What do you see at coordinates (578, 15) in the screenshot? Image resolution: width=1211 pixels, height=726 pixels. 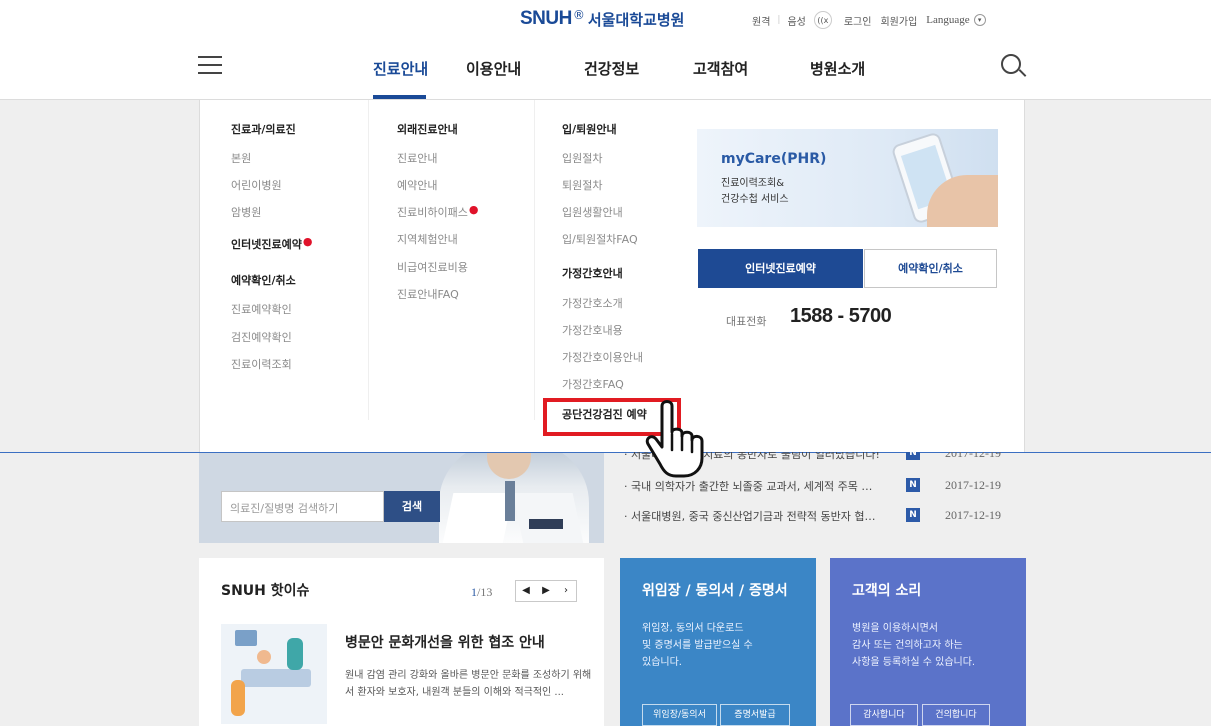 I see `logo-mark: ®` at bounding box center [578, 15].